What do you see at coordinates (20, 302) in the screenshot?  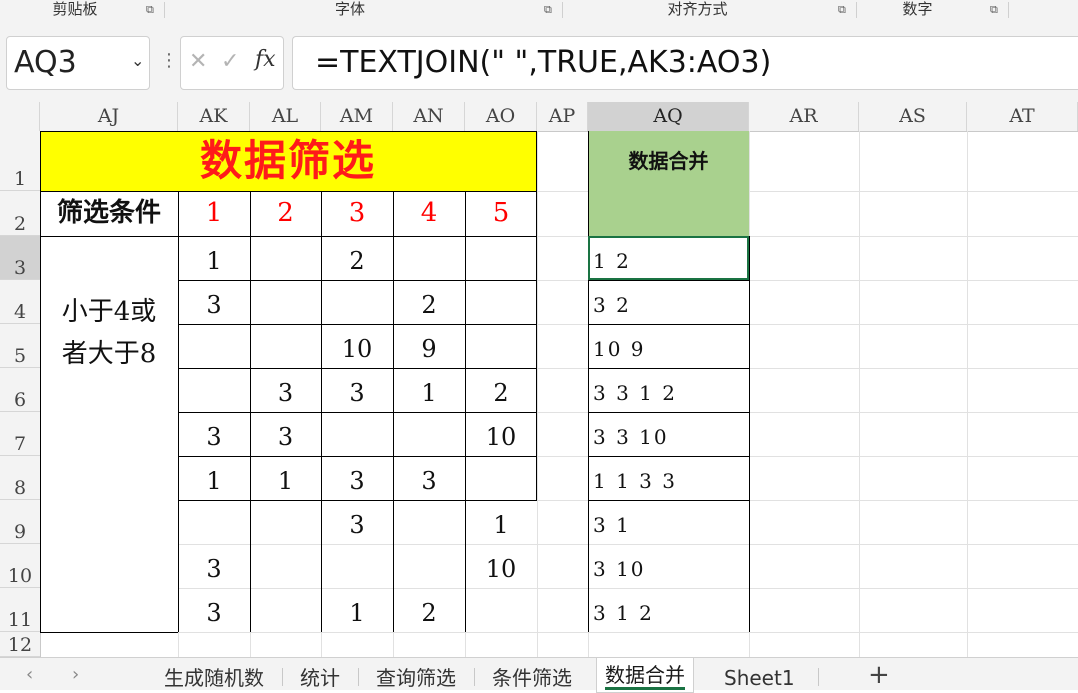 I see `row-header: 4` at bounding box center [20, 302].